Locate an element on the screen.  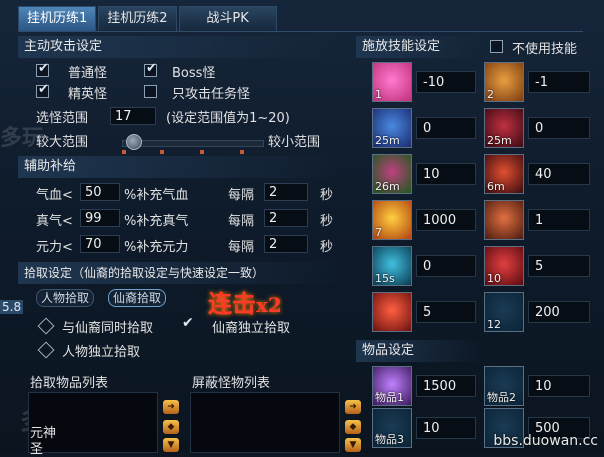
slider-tick is located at coordinates (202, 152).